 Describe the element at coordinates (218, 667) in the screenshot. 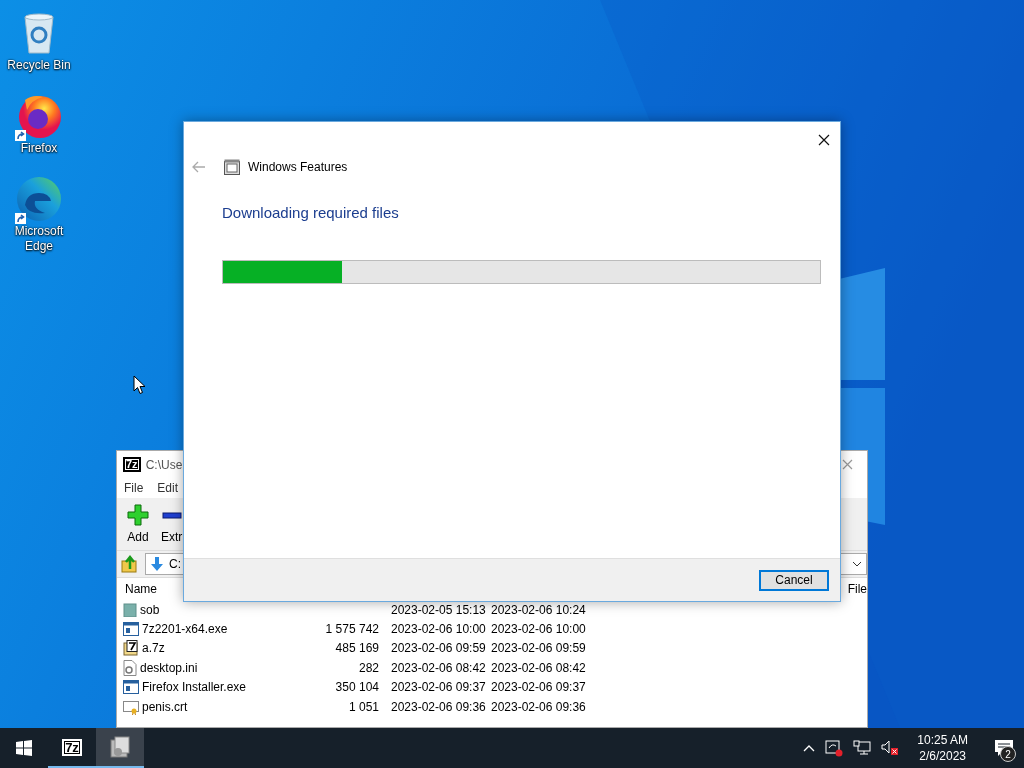

I see `file-name-cell: desktop.ini` at that location.